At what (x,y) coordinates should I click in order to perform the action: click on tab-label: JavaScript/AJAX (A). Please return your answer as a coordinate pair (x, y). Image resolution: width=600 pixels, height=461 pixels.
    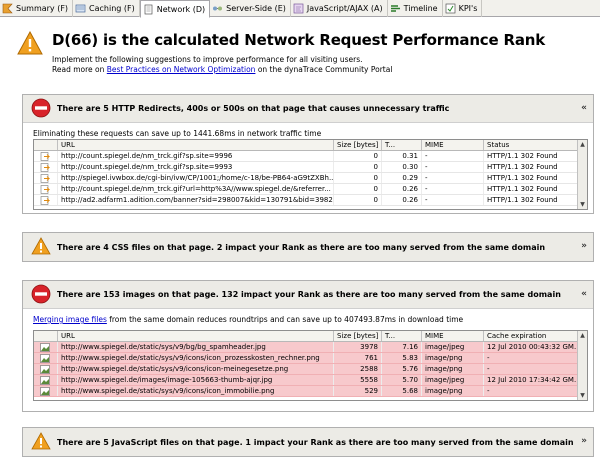
    Looking at the image, I should click on (344, 8).